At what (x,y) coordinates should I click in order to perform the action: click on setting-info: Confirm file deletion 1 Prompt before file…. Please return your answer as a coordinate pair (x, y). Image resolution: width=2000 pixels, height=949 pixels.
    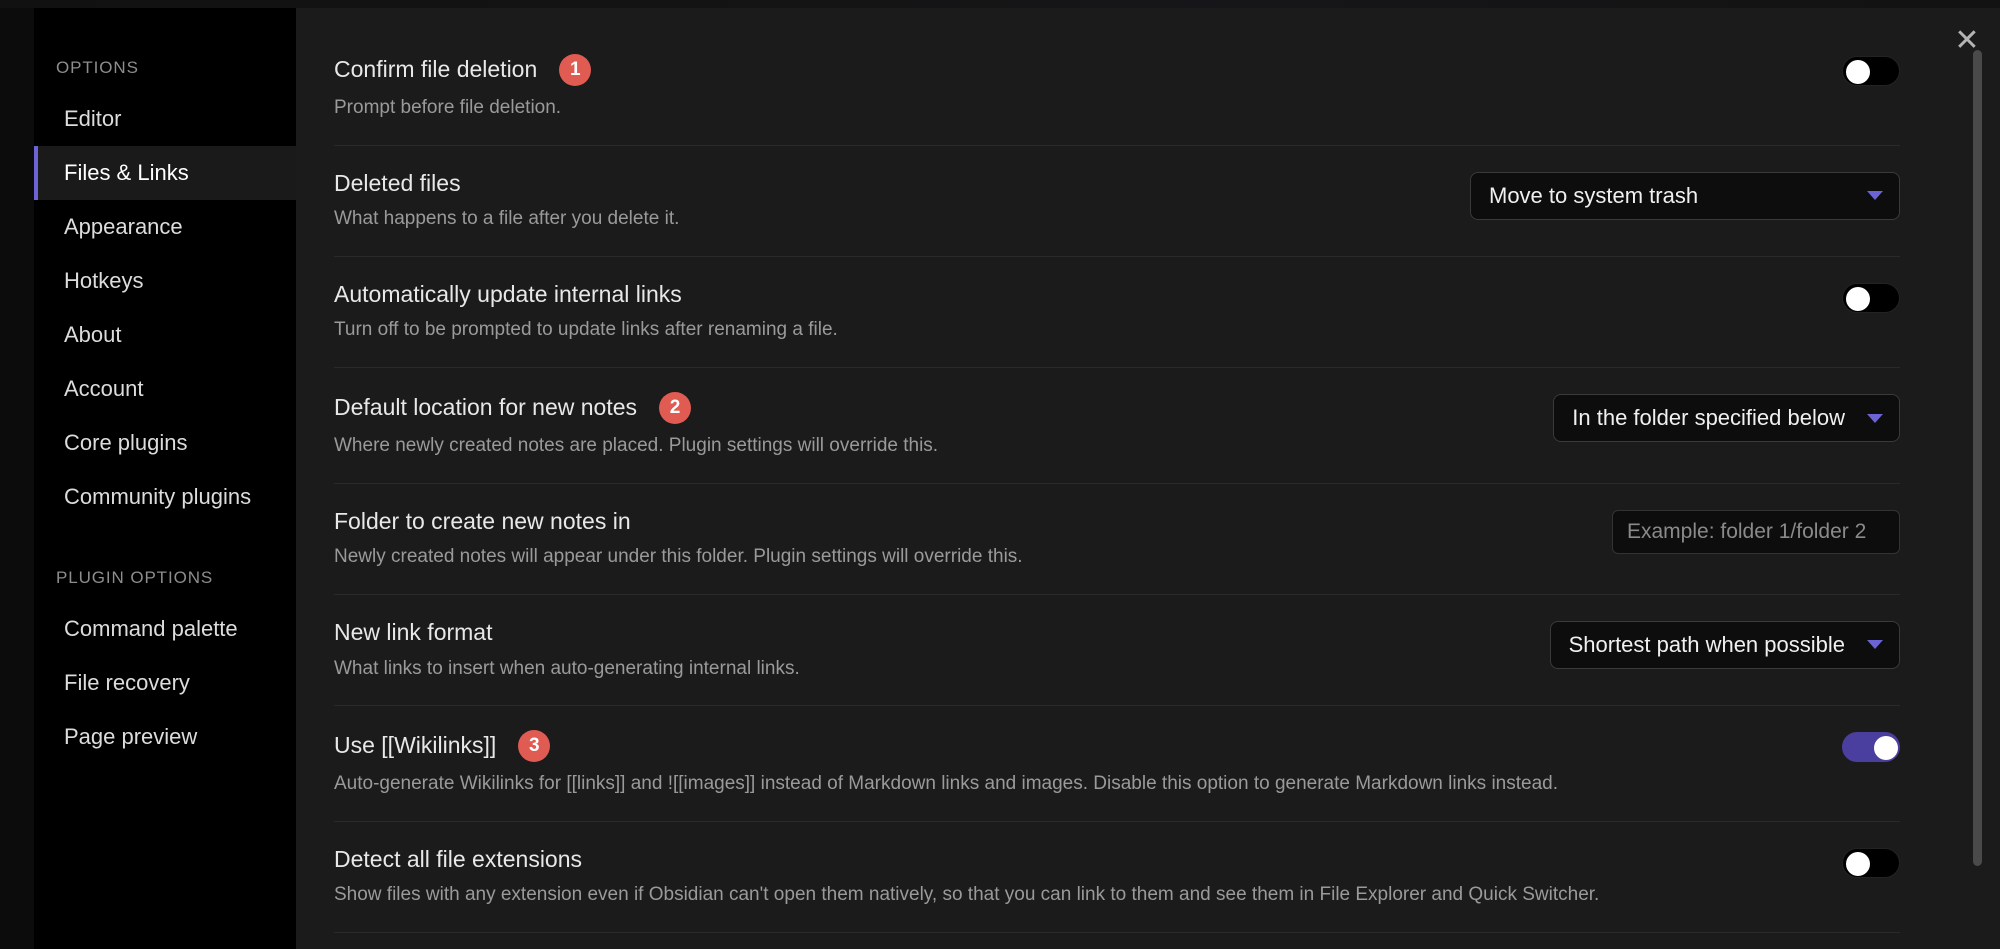
    Looking at the image, I should click on (1076, 86).